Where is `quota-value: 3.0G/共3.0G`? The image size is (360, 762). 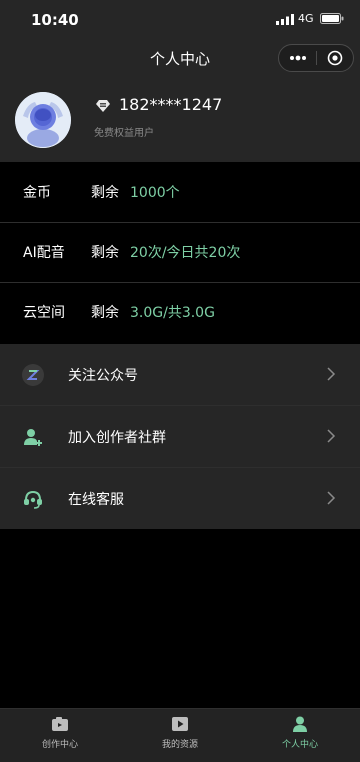 quota-value: 3.0G/共3.0G is located at coordinates (172, 313).